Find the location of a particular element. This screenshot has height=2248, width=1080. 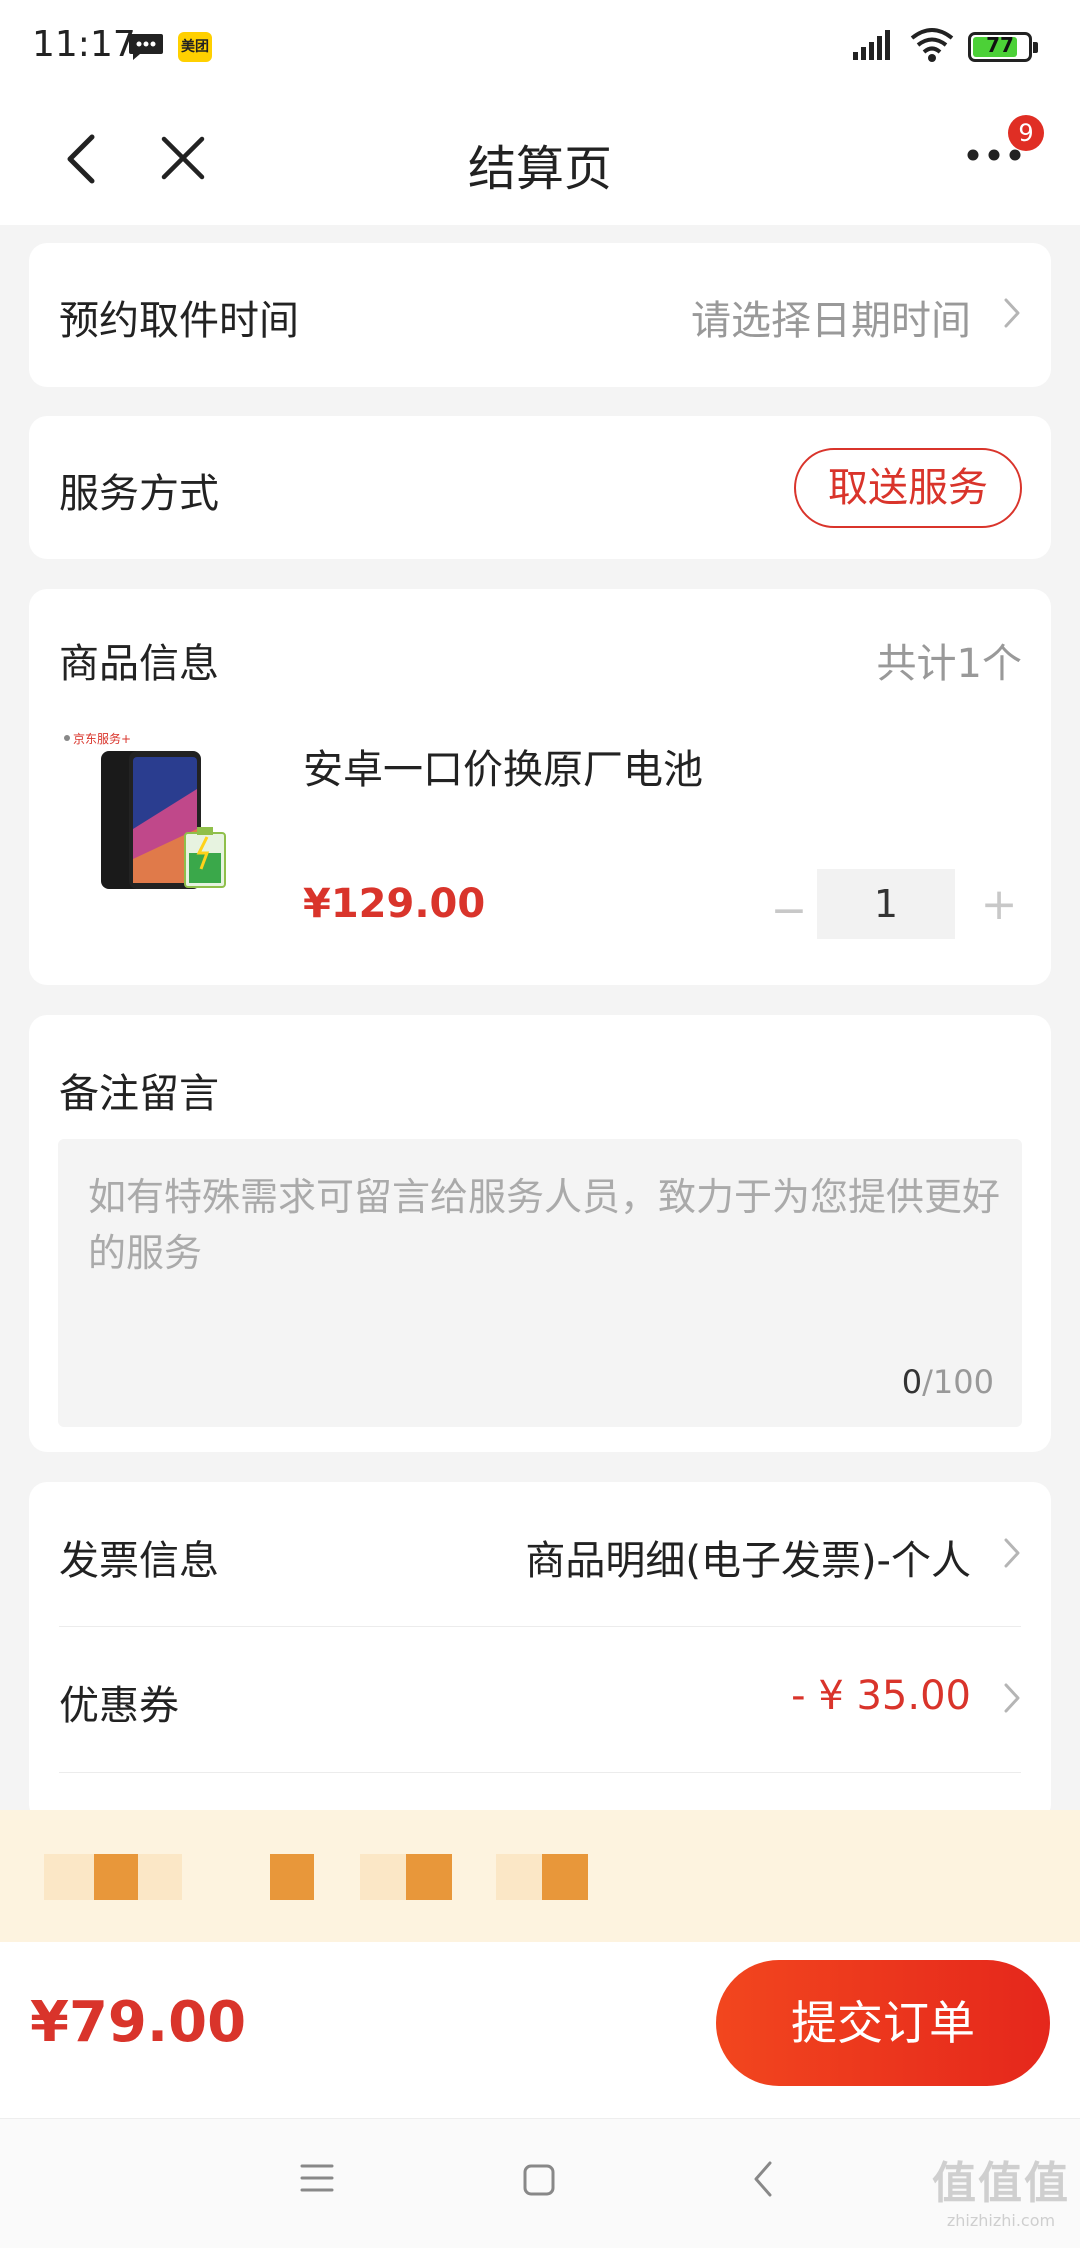

meituan-app-icon: 美团 is located at coordinates (195, 47).